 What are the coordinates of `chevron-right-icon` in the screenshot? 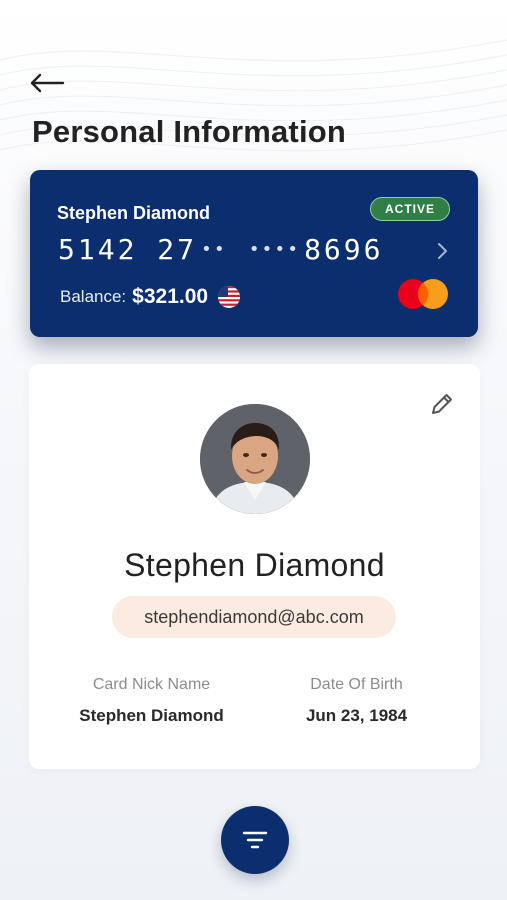 It's located at (442, 251).